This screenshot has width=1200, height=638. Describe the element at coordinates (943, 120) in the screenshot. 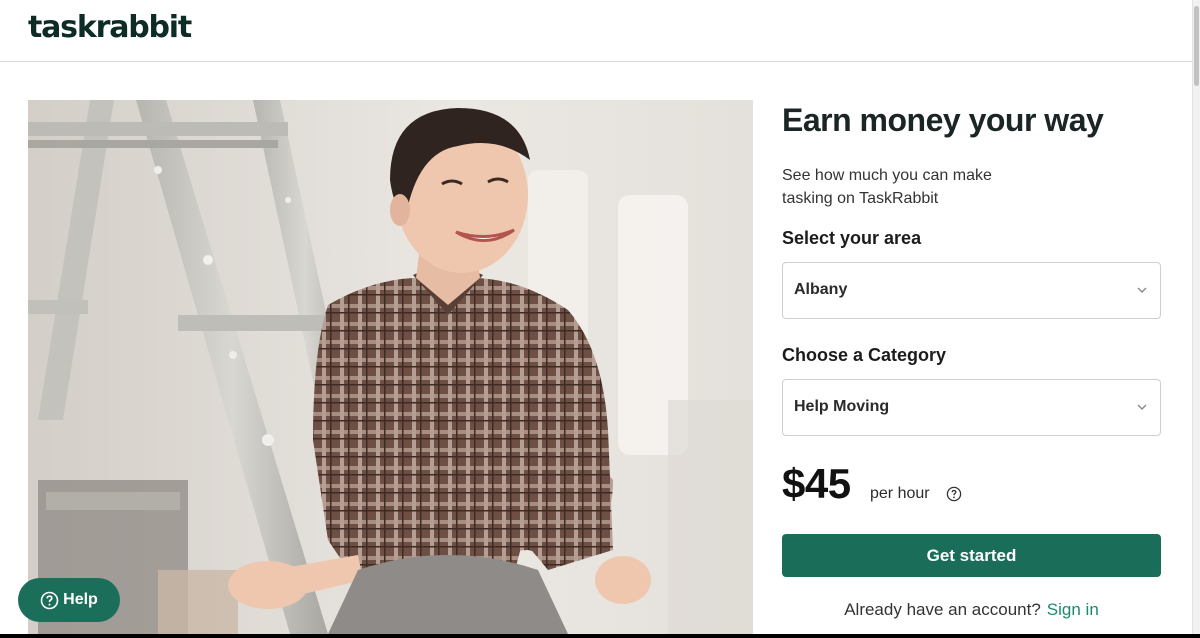

I see `form-title: Earn money your way` at that location.